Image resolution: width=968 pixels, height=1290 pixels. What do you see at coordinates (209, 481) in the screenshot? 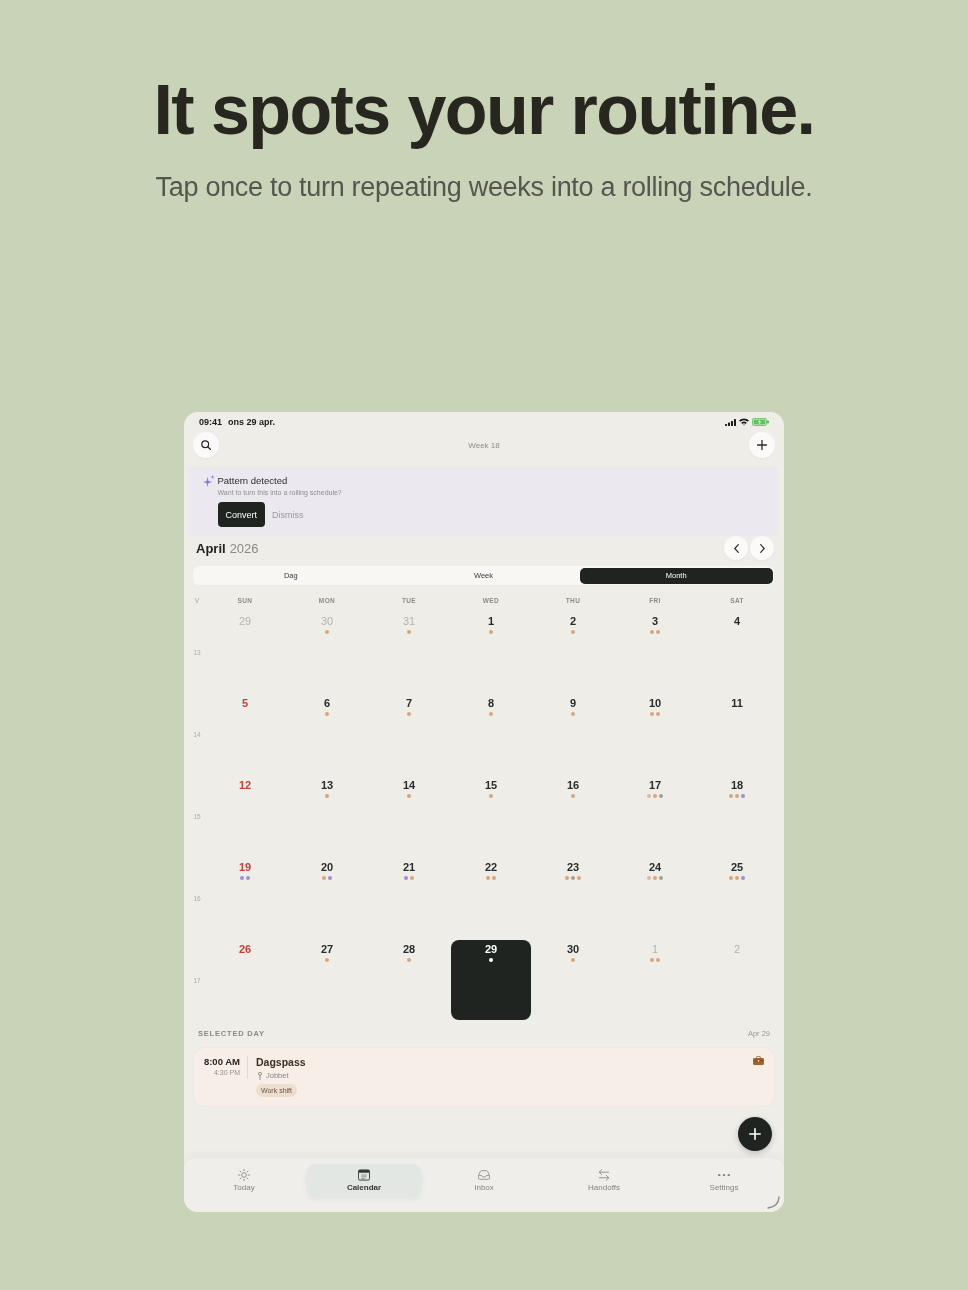
I see `sparkle-icon` at bounding box center [209, 481].